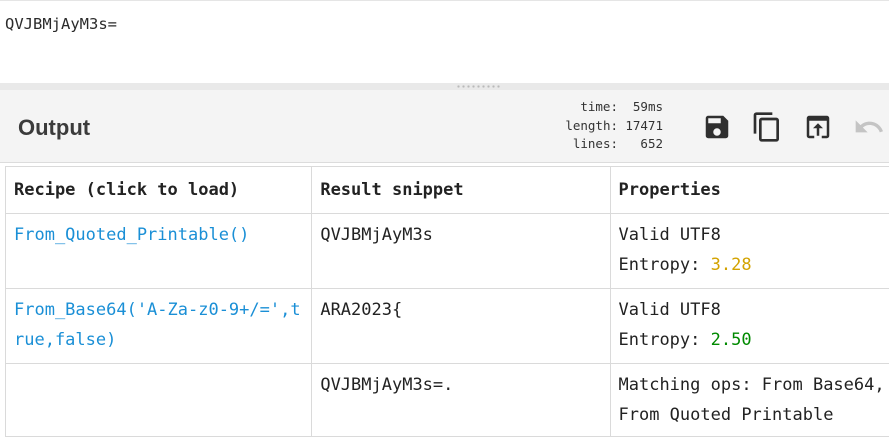 The width and height of the screenshot is (889, 440). I want to click on copy-icon, so click(766, 127).